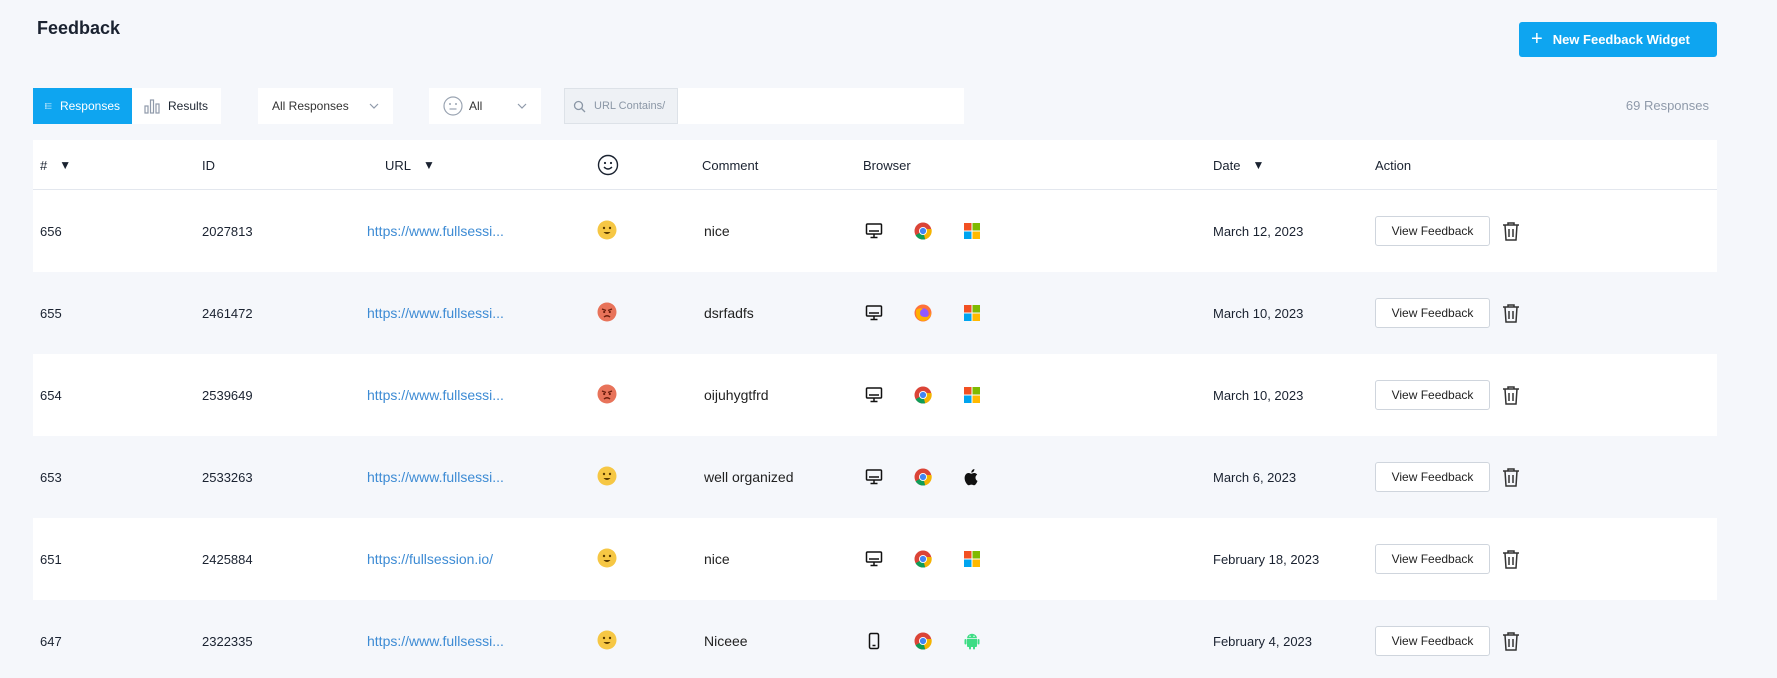  I want to click on column-header-url: URL ▼, so click(410, 165).